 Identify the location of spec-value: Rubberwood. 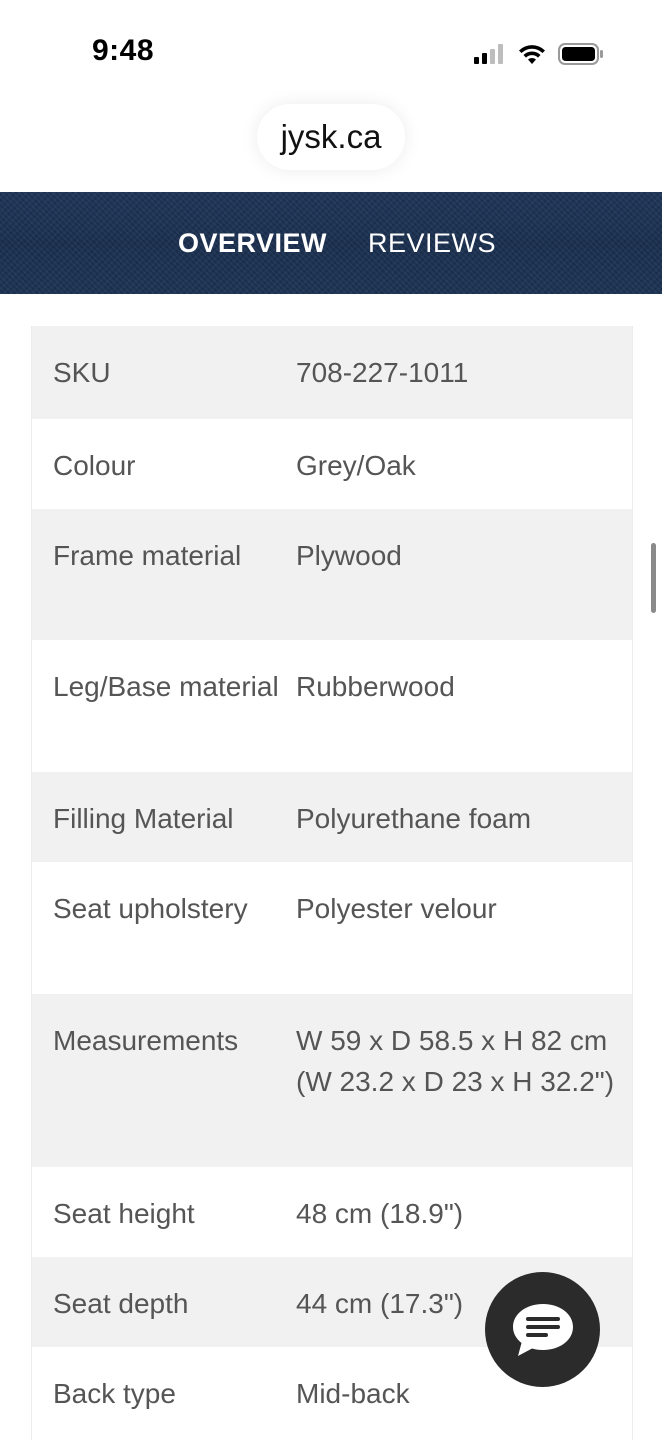
(375, 686).